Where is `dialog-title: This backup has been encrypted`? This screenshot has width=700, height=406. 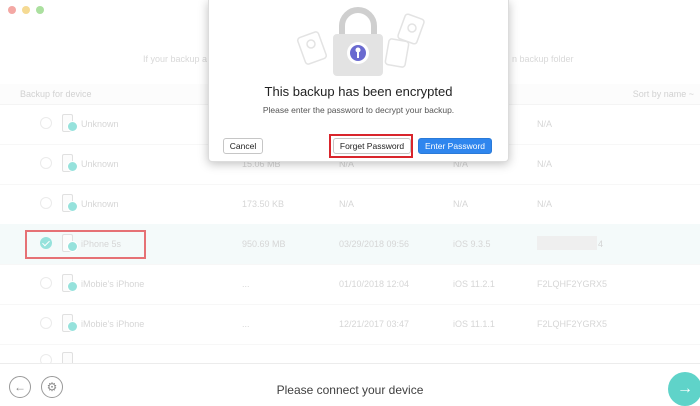 dialog-title: This backup has been encrypted is located at coordinates (358, 91).